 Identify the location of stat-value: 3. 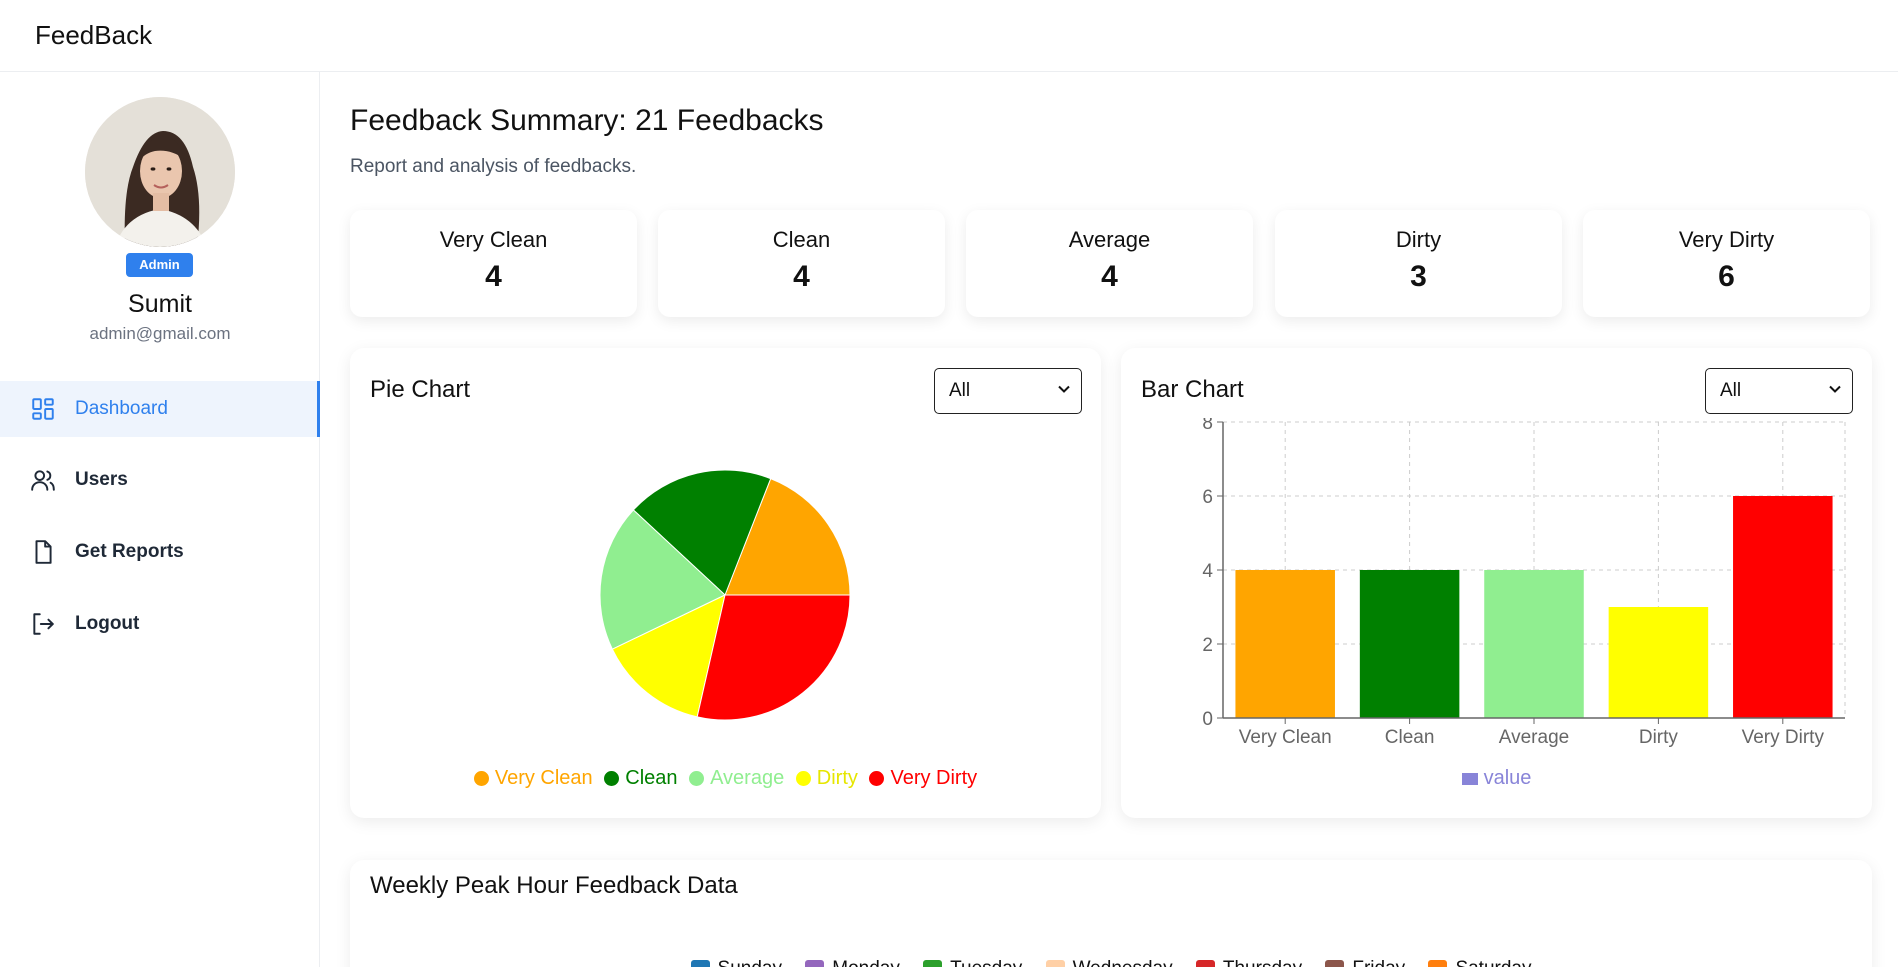
(1418, 276).